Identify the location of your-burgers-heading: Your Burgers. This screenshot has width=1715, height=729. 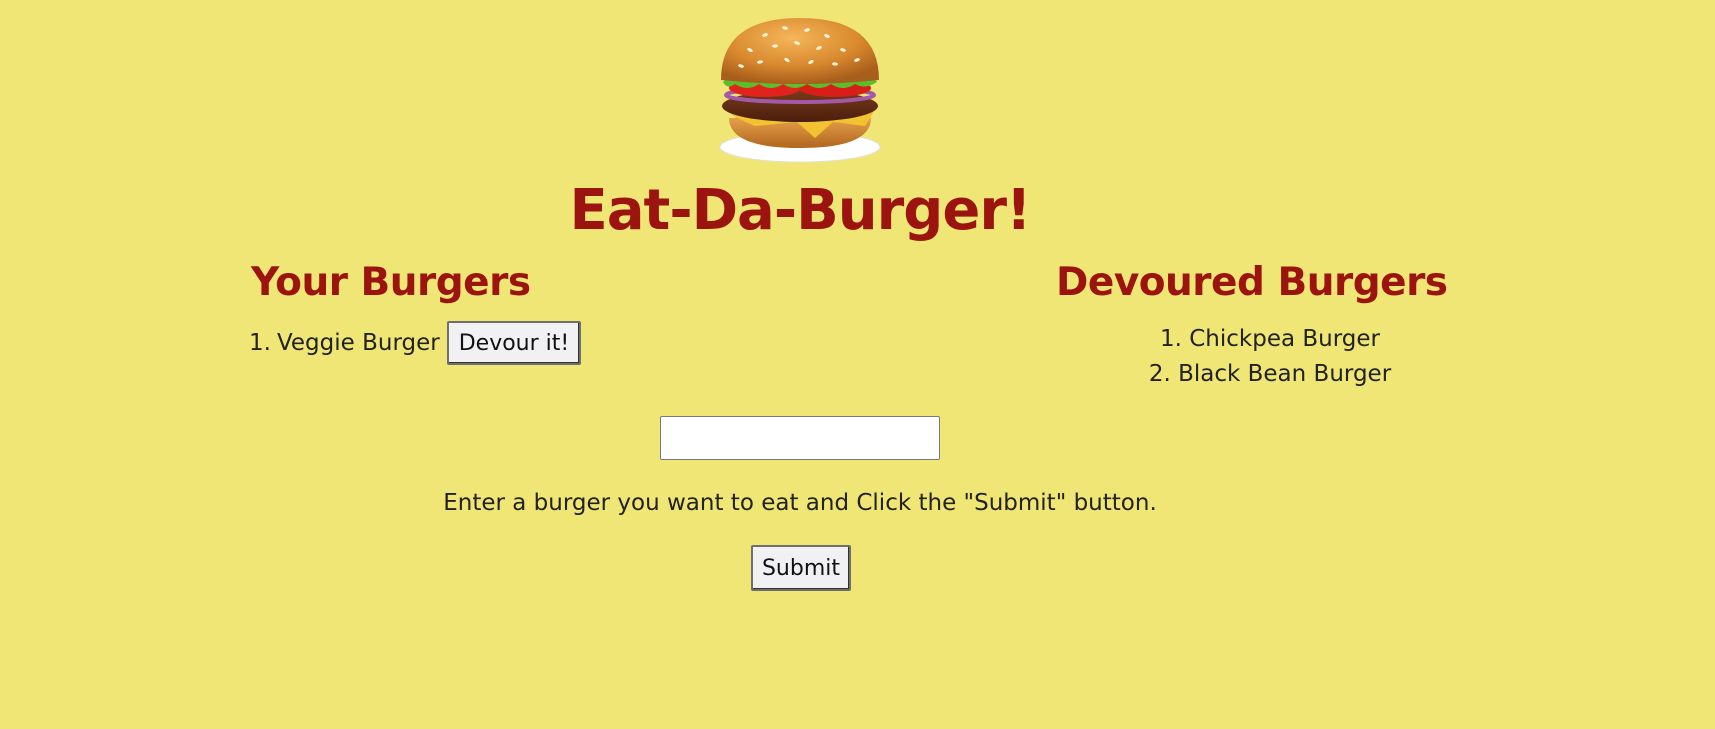
(391, 282).